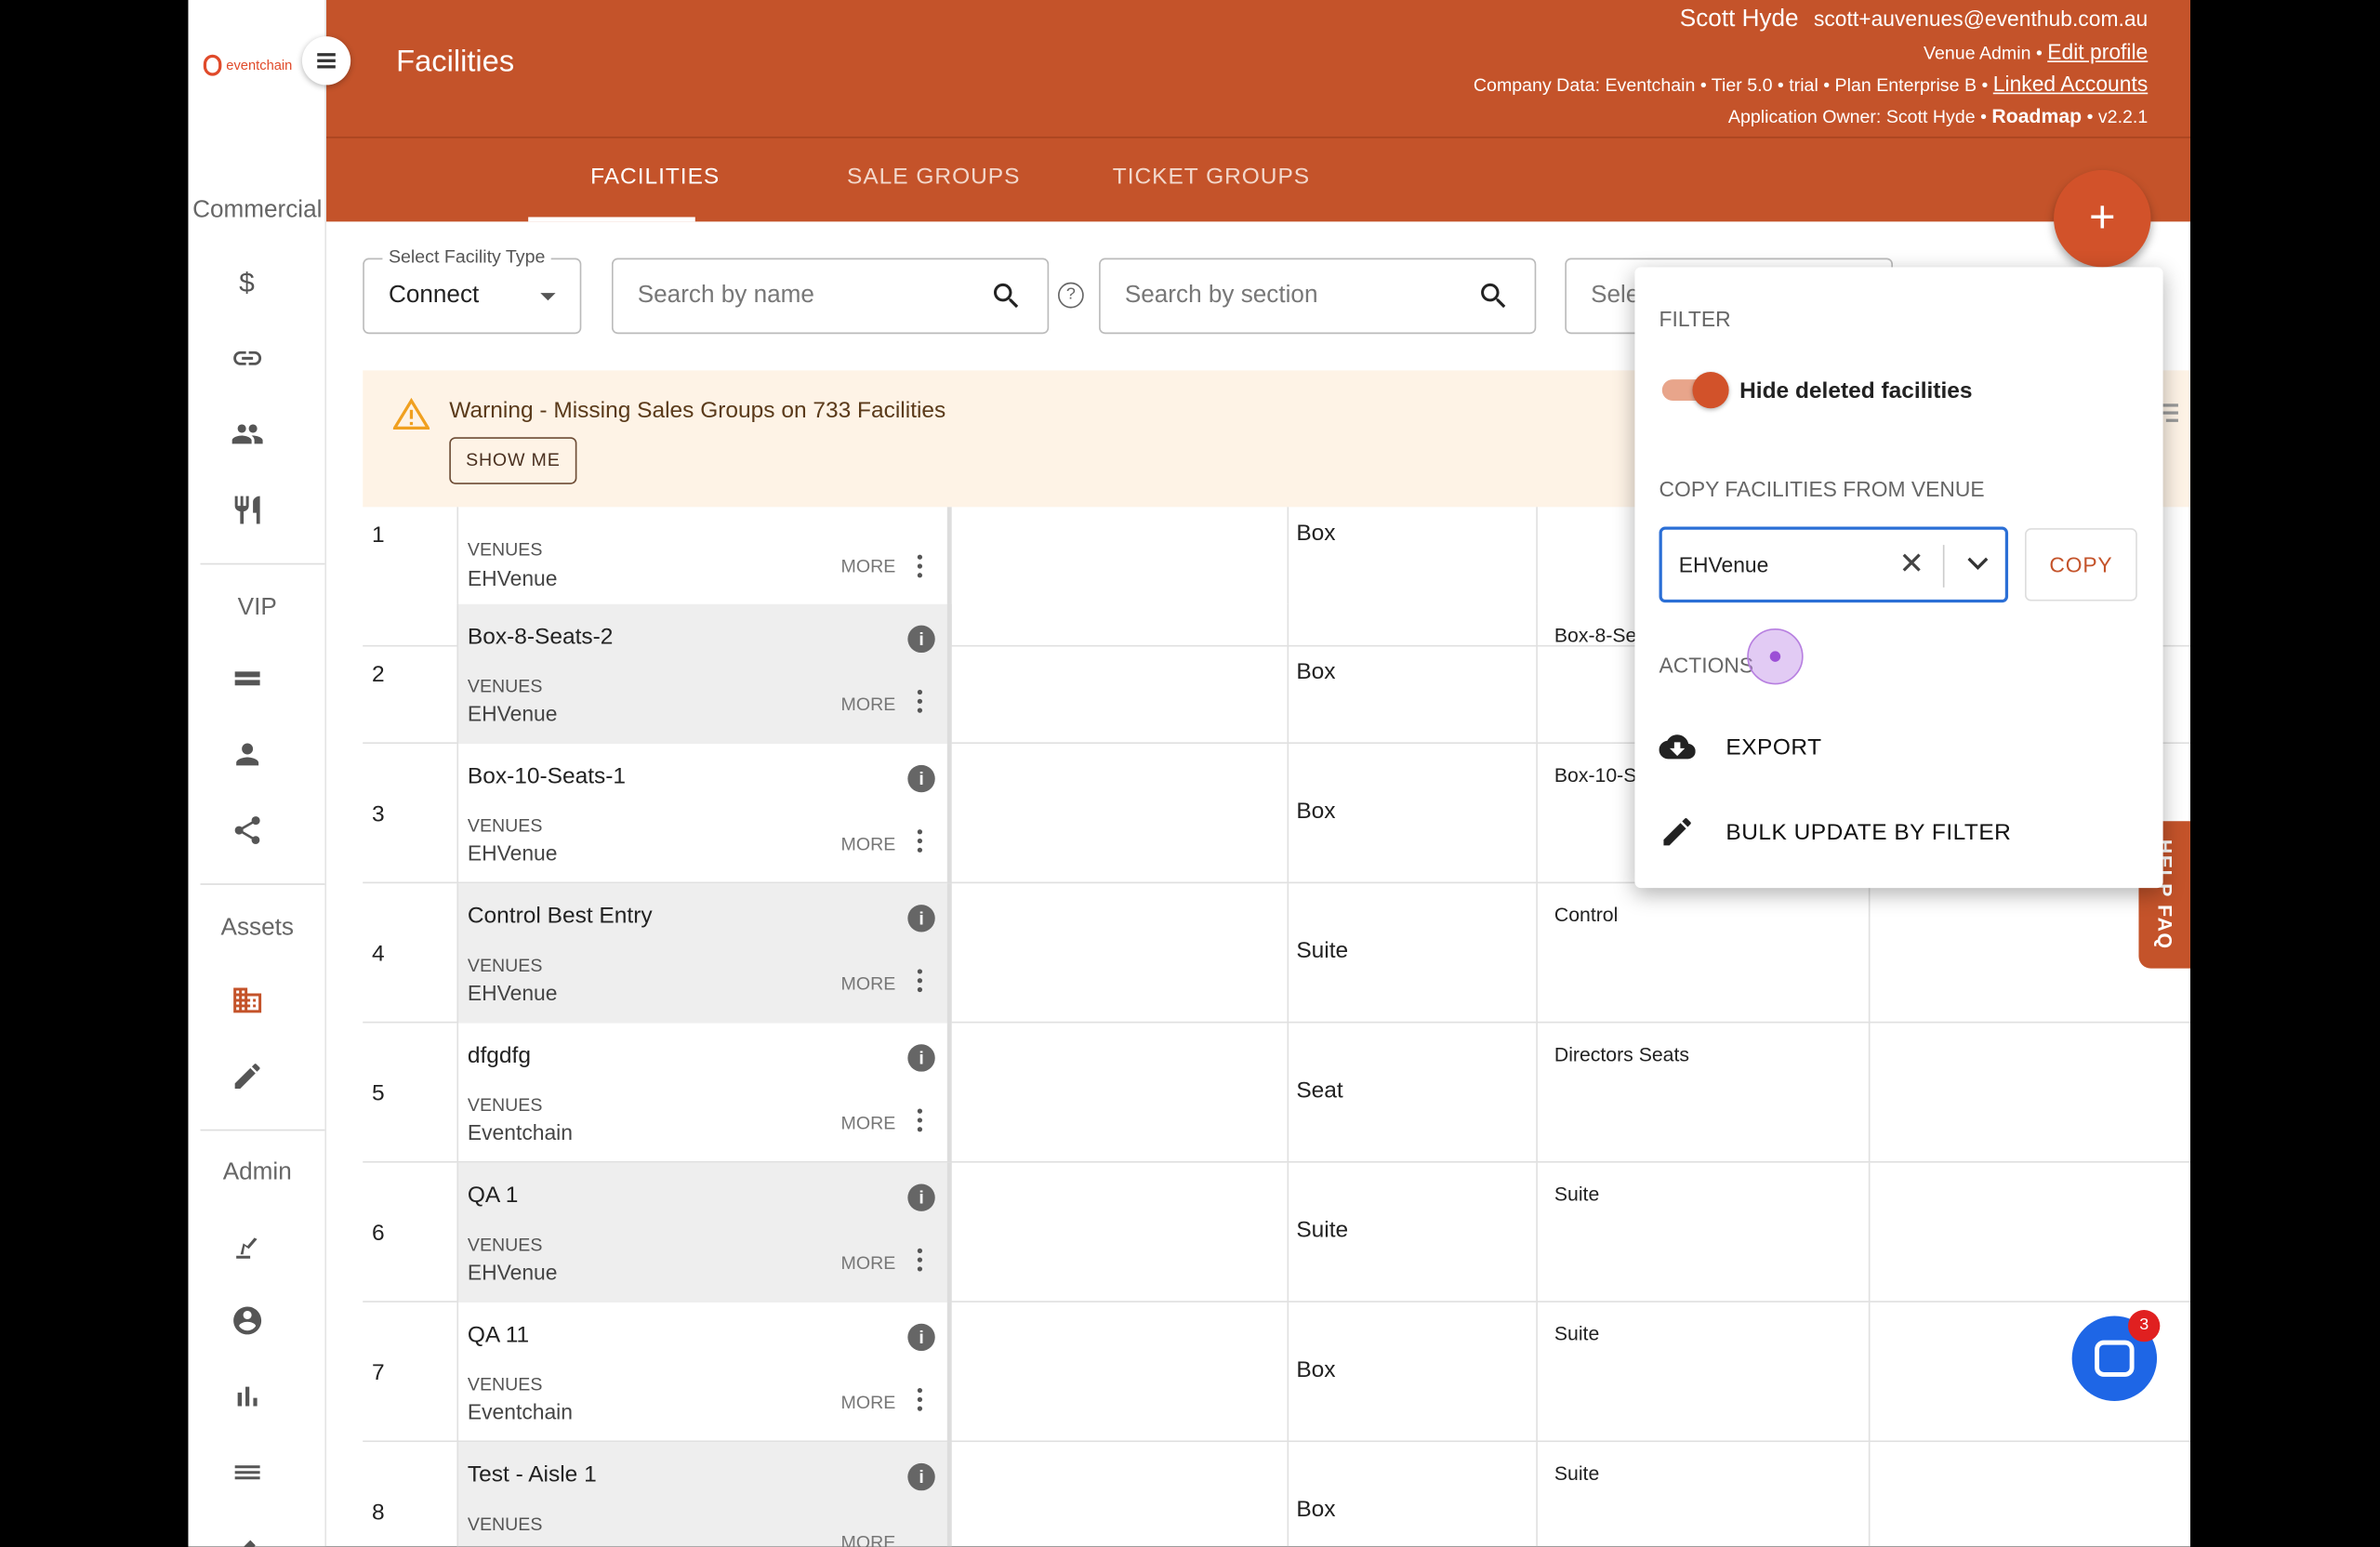  I want to click on edit-profile-link: Edit profile, so click(2097, 51).